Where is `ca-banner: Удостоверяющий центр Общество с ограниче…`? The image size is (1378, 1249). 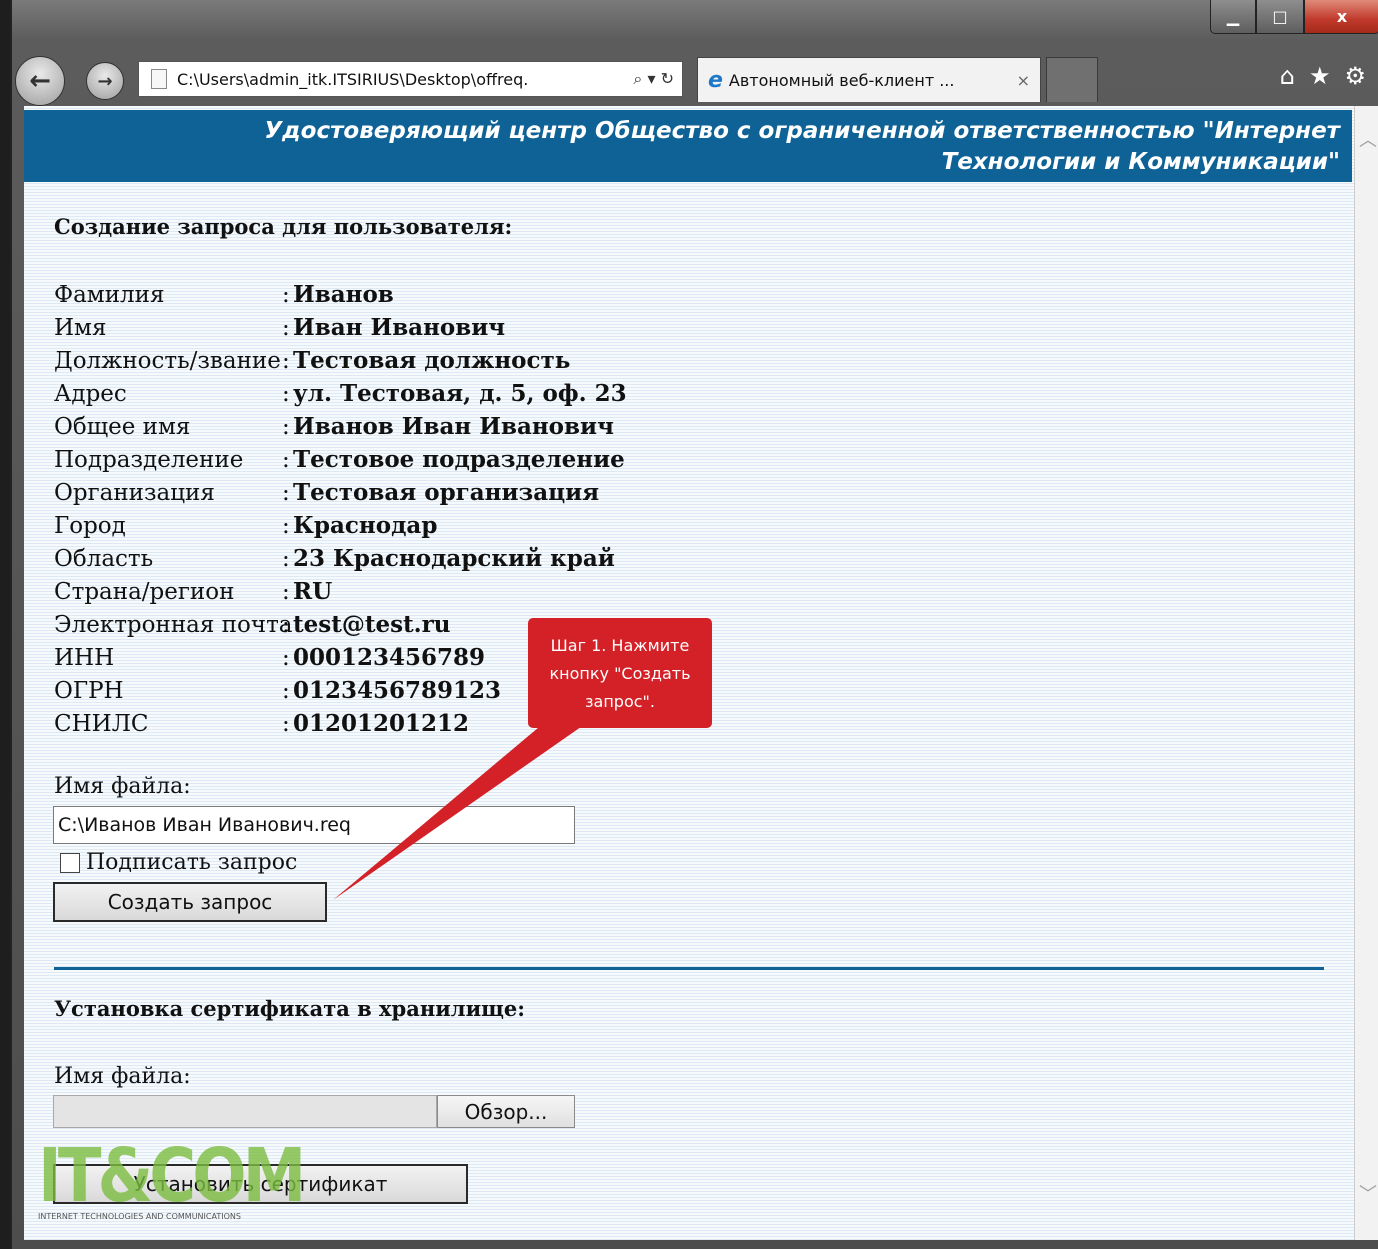 ca-banner: Удостоверяющий центр Общество с ограниче… is located at coordinates (688, 146).